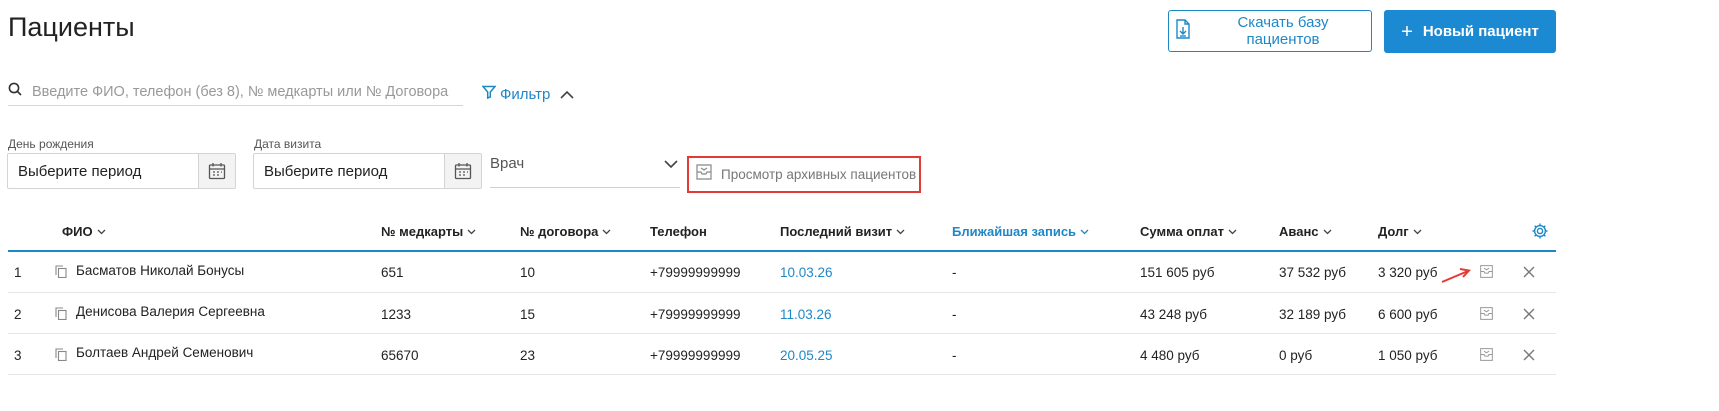  I want to click on payments-sum: 151 605 руб, so click(1177, 272).